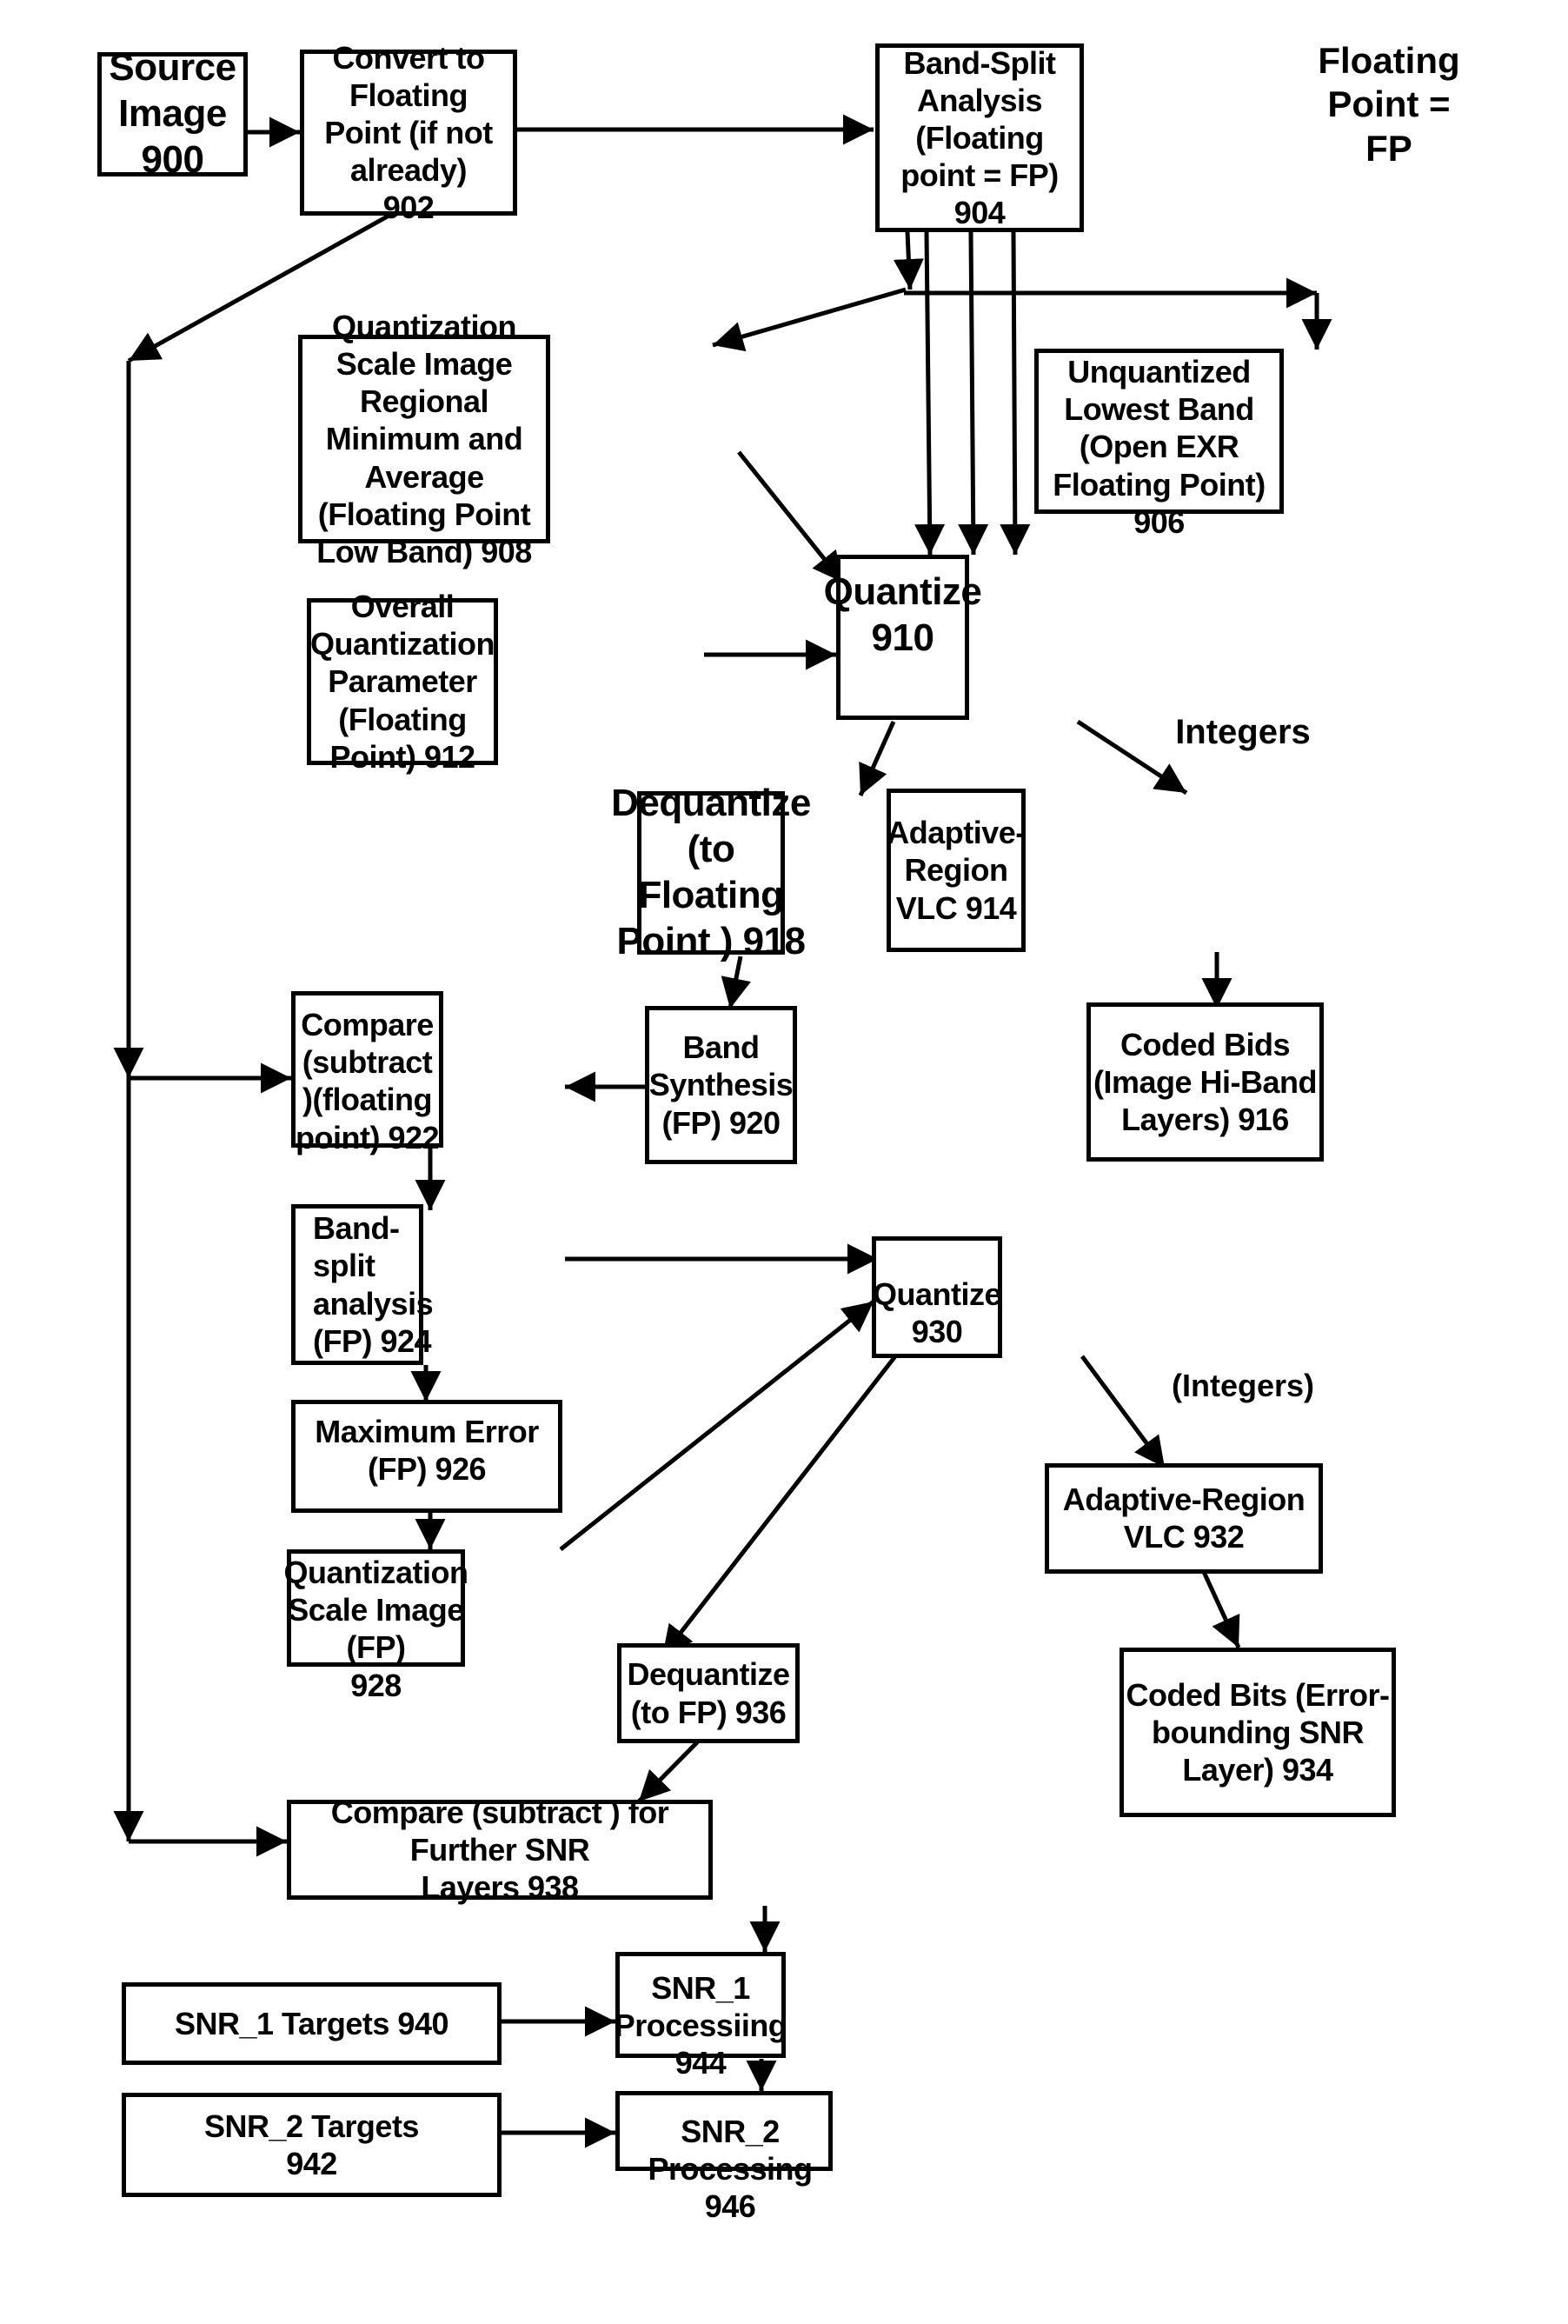 Image resolution: width=1568 pixels, height=2324 pixels. What do you see at coordinates (172, 113) in the screenshot?
I see `node-source-image-900: Source Image 900` at bounding box center [172, 113].